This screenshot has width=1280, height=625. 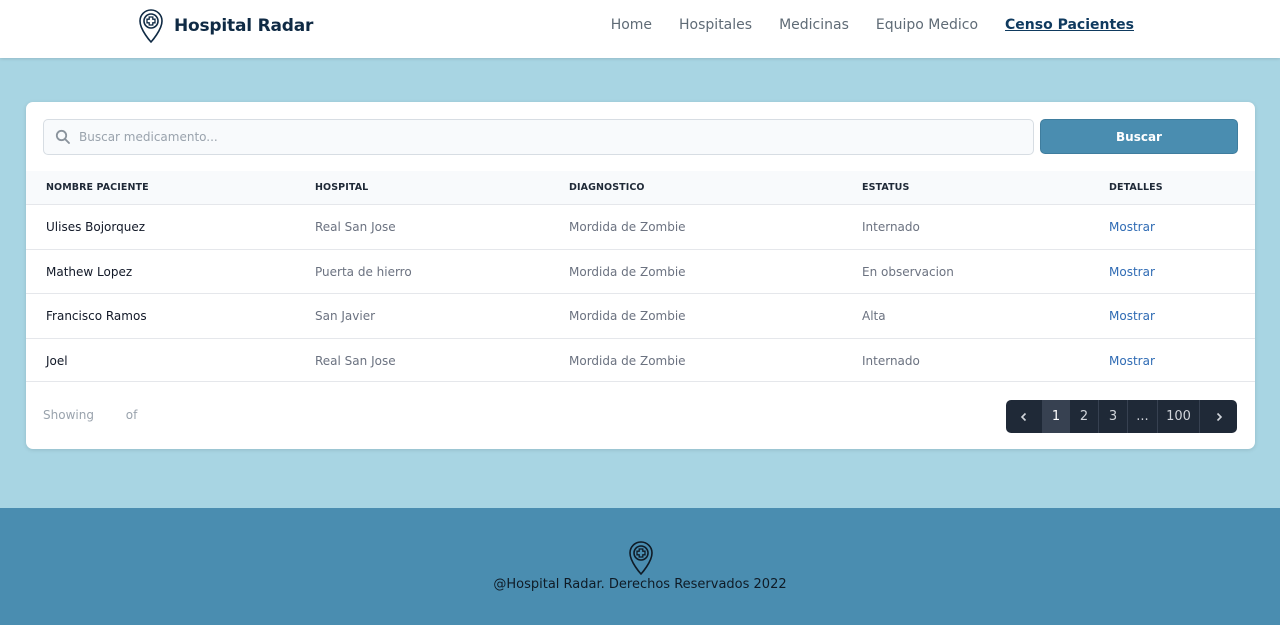 I want to click on cell-estatus: Alta, so click(x=874, y=316).